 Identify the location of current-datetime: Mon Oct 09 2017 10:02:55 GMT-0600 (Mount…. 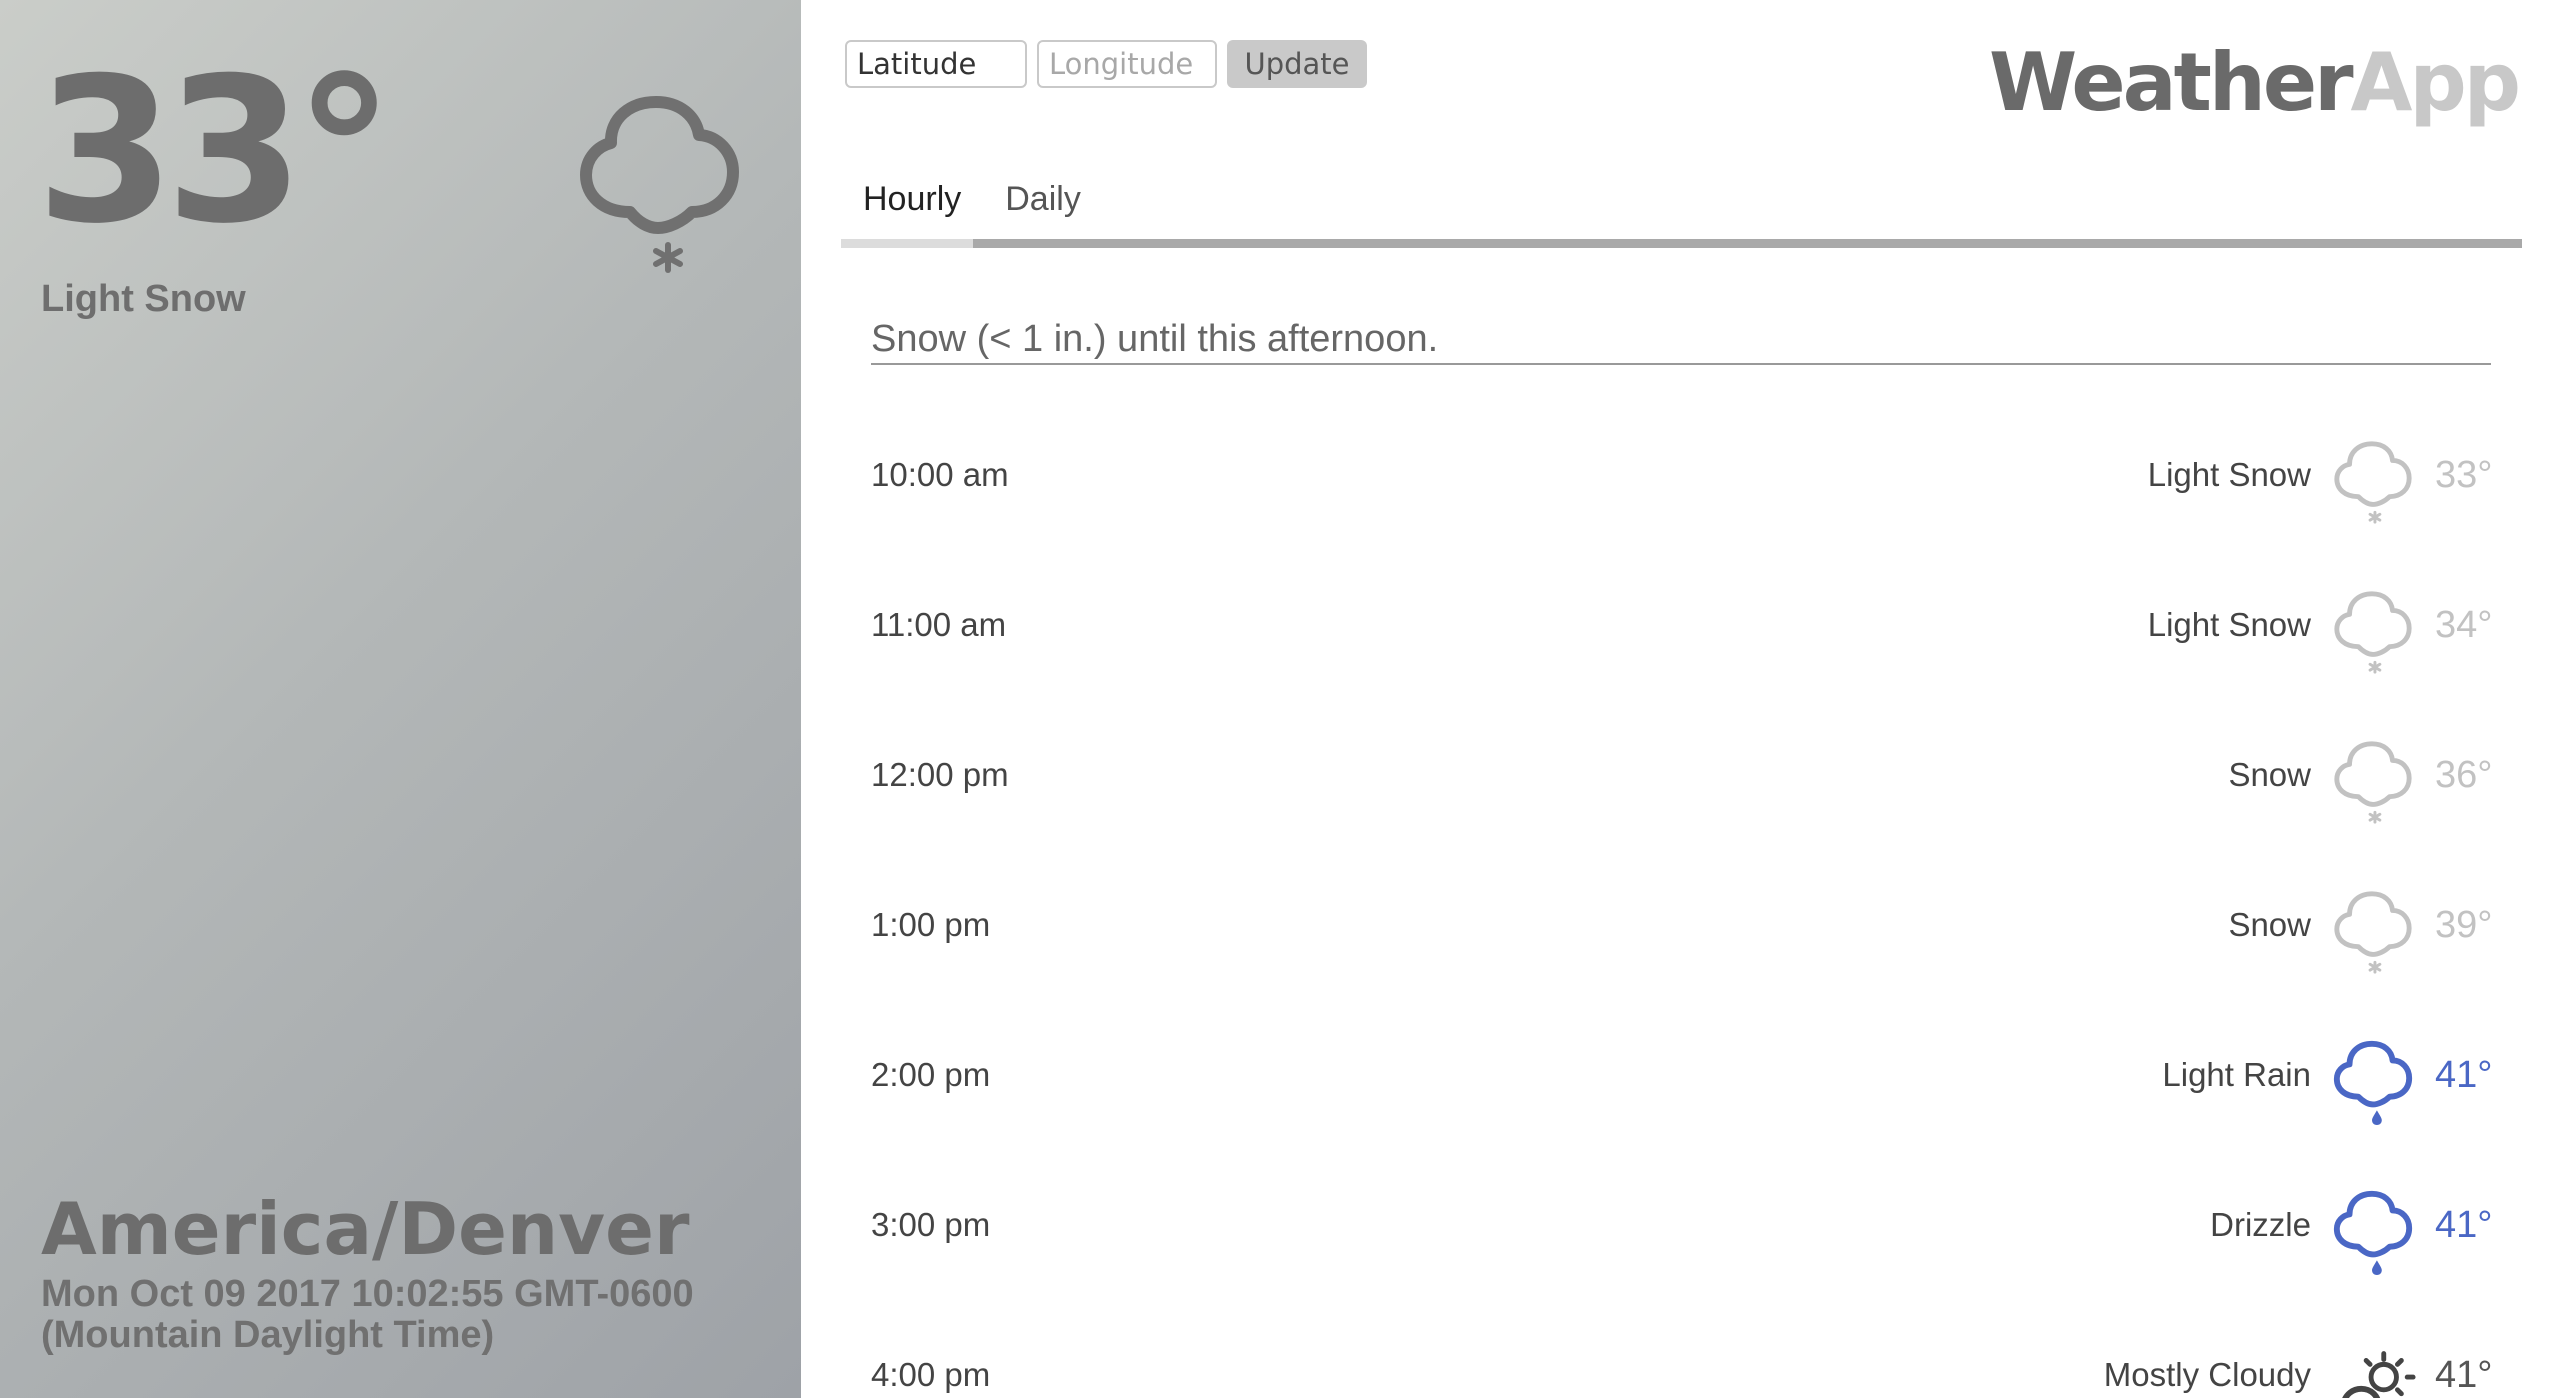
(367, 1314).